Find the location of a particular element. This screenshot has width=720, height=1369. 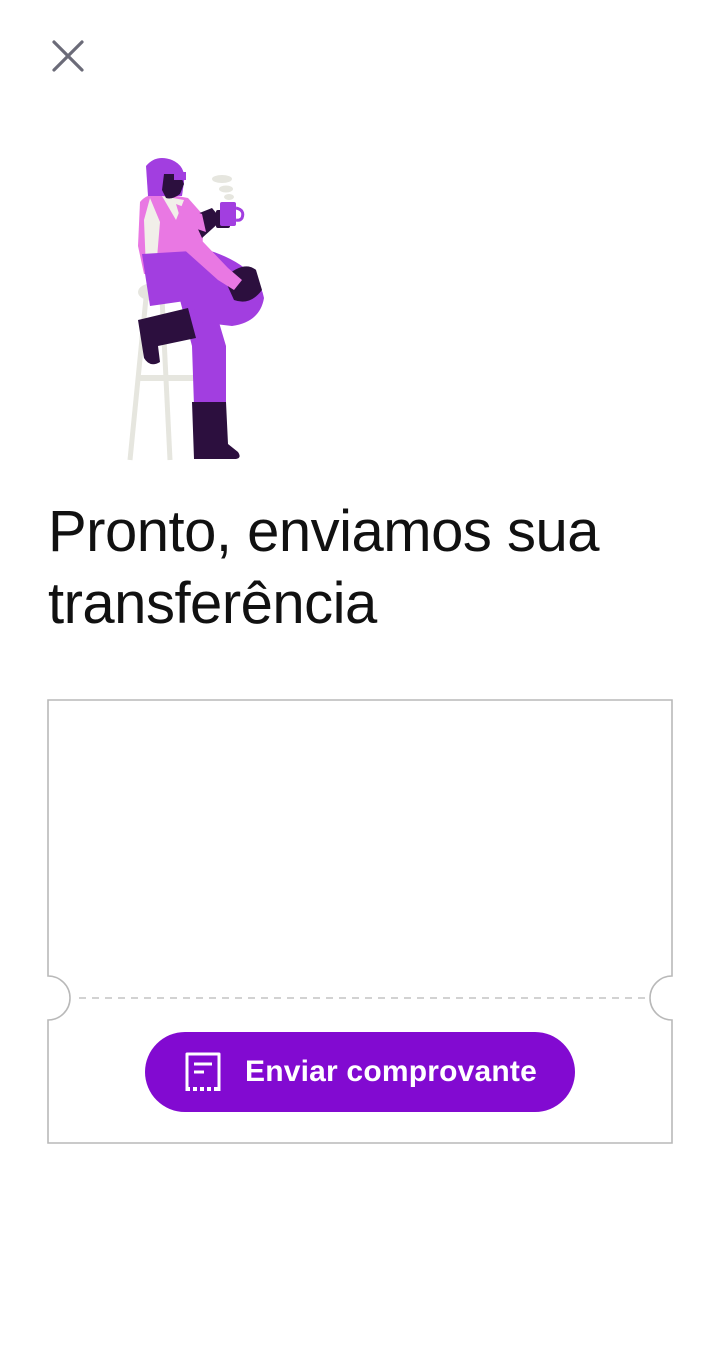

close-button is located at coordinates (68, 56).